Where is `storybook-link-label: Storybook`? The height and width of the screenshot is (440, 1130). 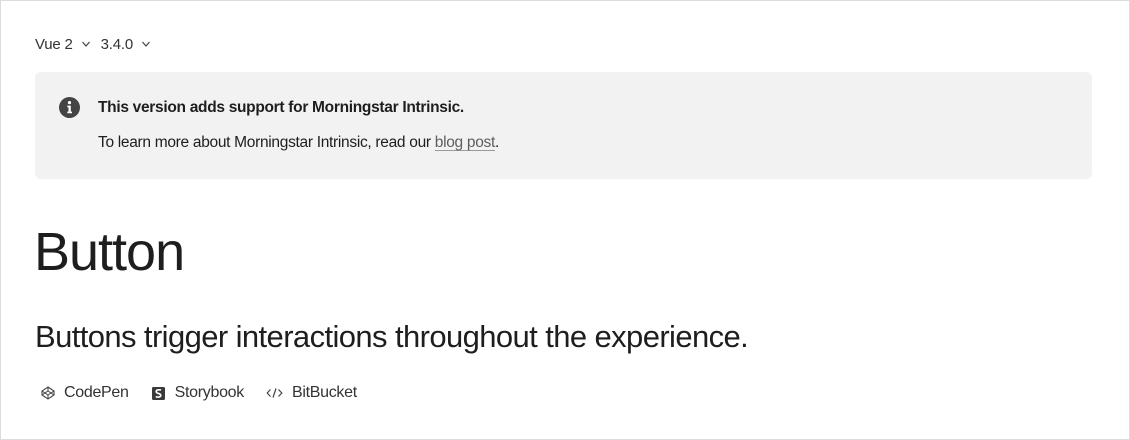 storybook-link-label: Storybook is located at coordinates (209, 392).